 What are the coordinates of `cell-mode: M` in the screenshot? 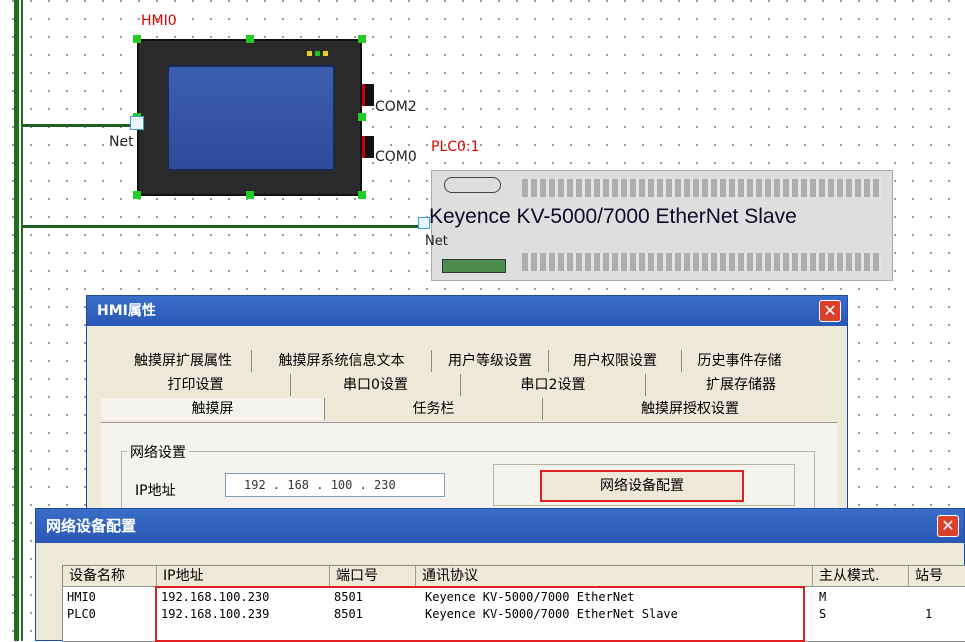 It's located at (823, 597).